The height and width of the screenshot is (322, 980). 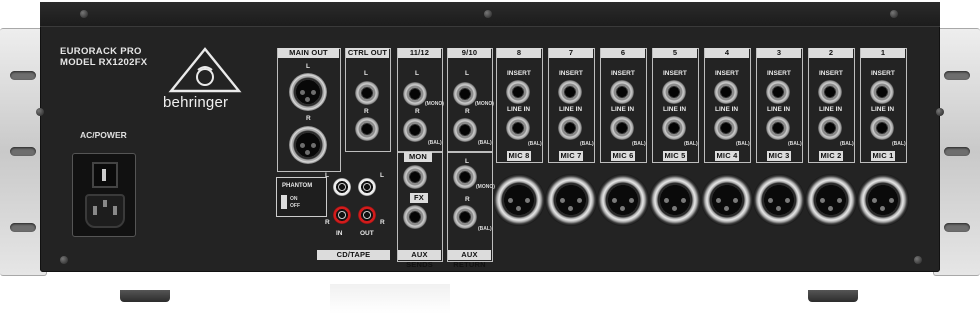 What do you see at coordinates (419, 259) in the screenshot?
I see `aux-sends-footer: AUX SENDS` at bounding box center [419, 259].